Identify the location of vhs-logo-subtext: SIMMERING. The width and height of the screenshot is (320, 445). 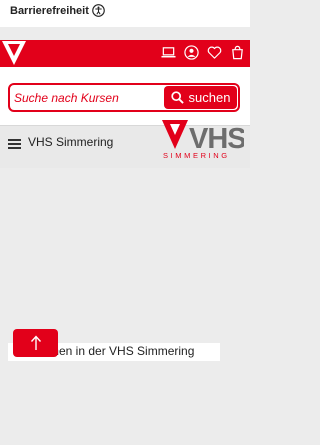
(196, 155).